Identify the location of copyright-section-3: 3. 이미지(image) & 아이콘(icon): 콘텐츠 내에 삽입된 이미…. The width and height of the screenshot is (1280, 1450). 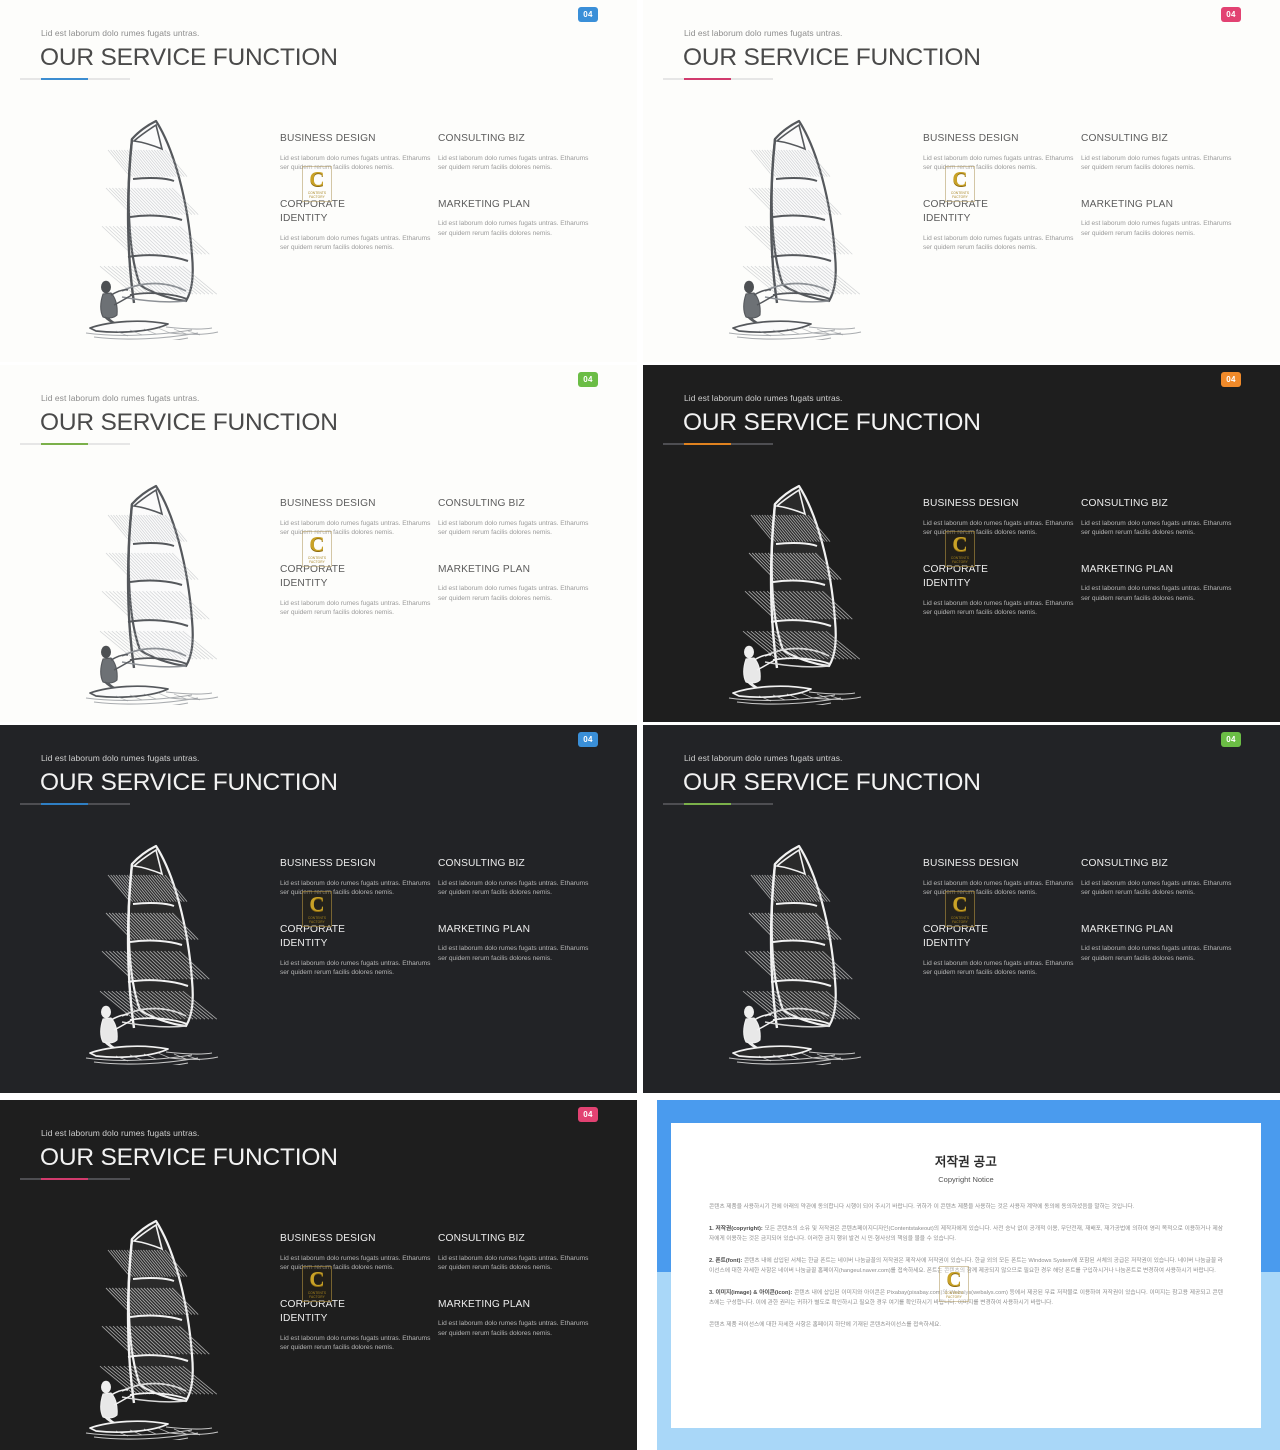
(966, 1298).